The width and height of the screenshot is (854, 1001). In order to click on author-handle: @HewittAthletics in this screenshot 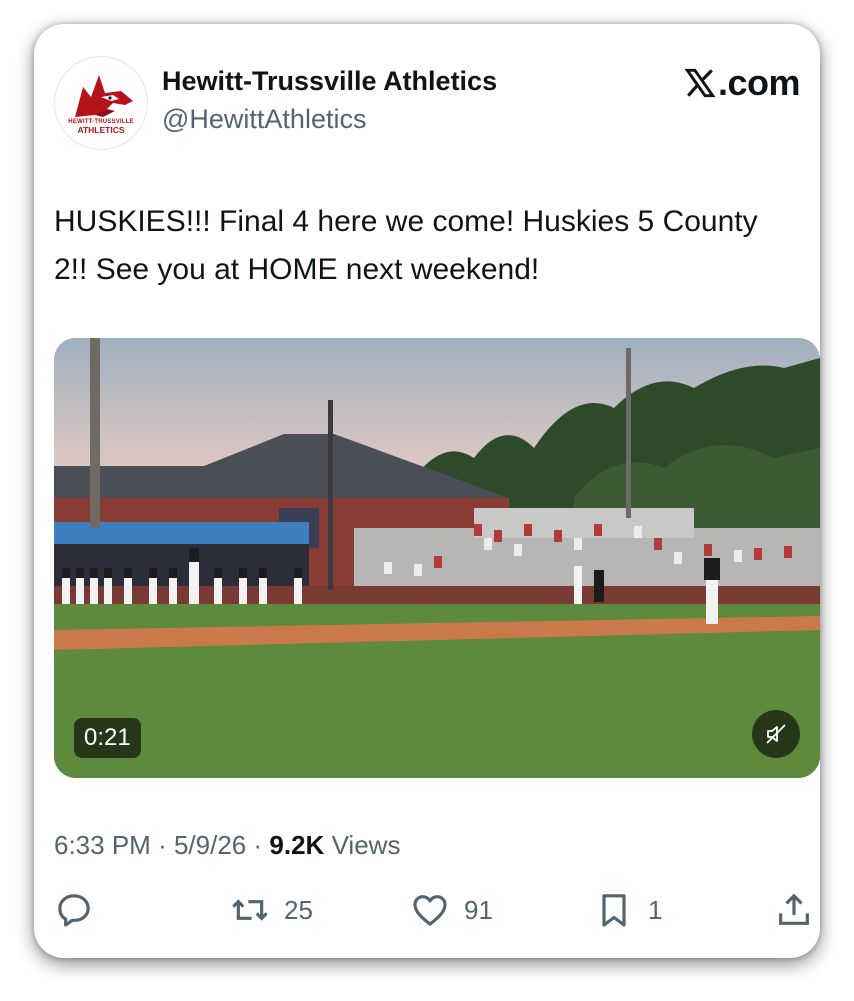, I will do `click(264, 119)`.